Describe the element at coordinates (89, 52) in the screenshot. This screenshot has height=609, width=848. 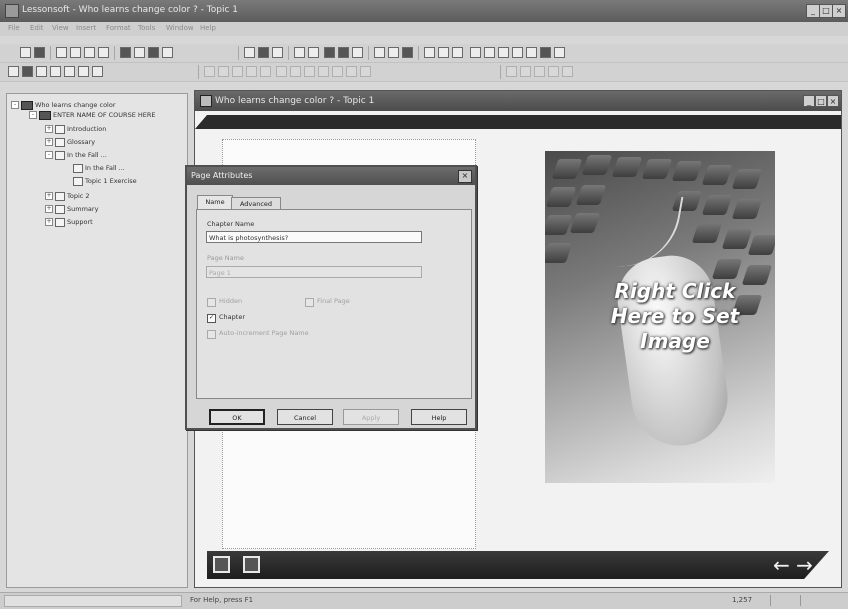
I see `paste-icon` at that location.